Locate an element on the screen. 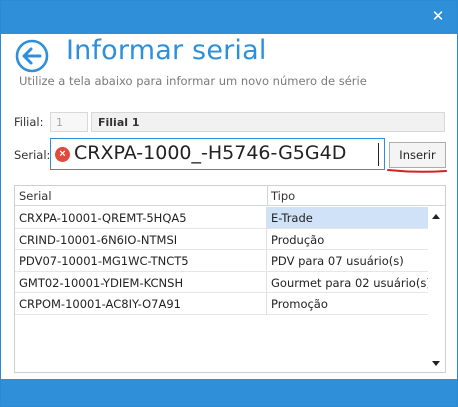 This screenshot has height=407, width=458. grid-header: Serial Tipo is located at coordinates (230, 196).